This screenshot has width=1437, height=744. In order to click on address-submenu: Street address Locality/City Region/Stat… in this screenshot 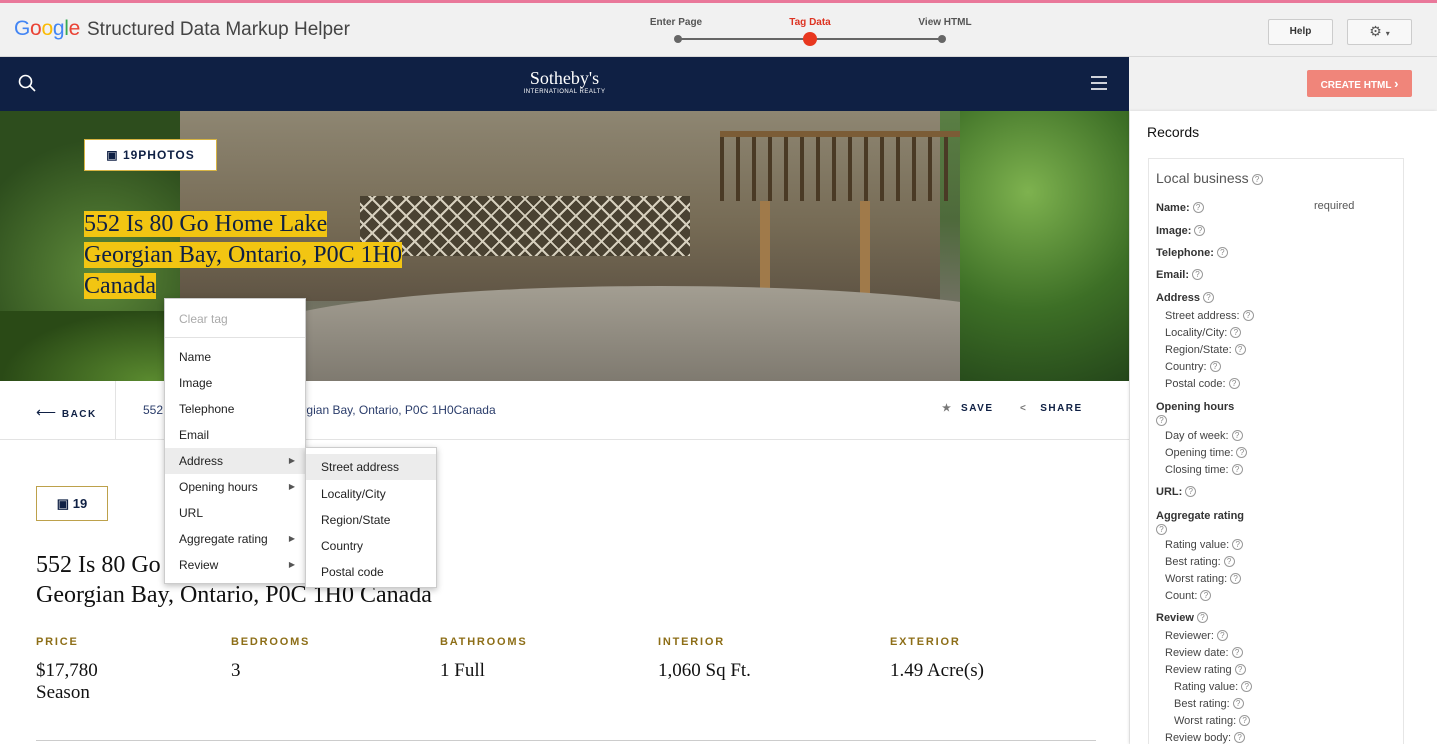, I will do `click(371, 517)`.